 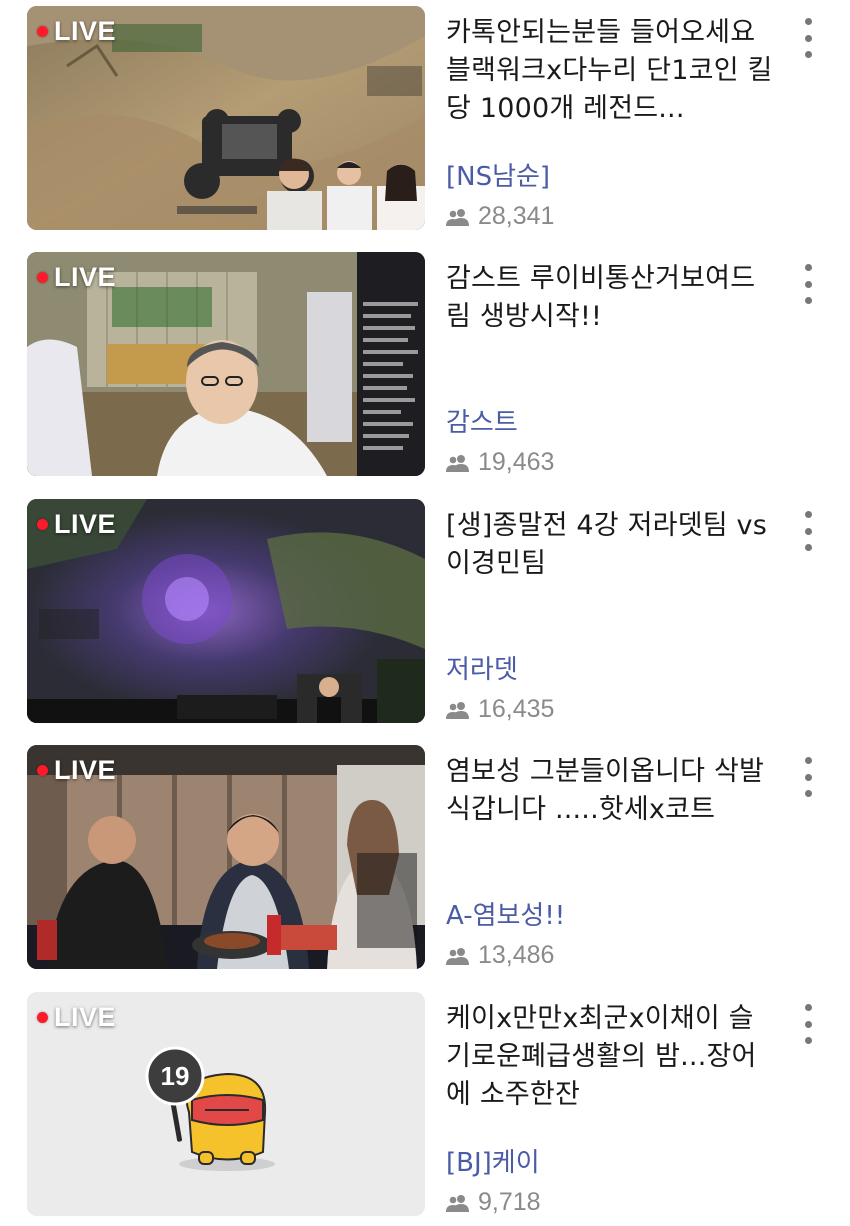 I want to click on channel-name: A-염보성!!, so click(x=505, y=913).